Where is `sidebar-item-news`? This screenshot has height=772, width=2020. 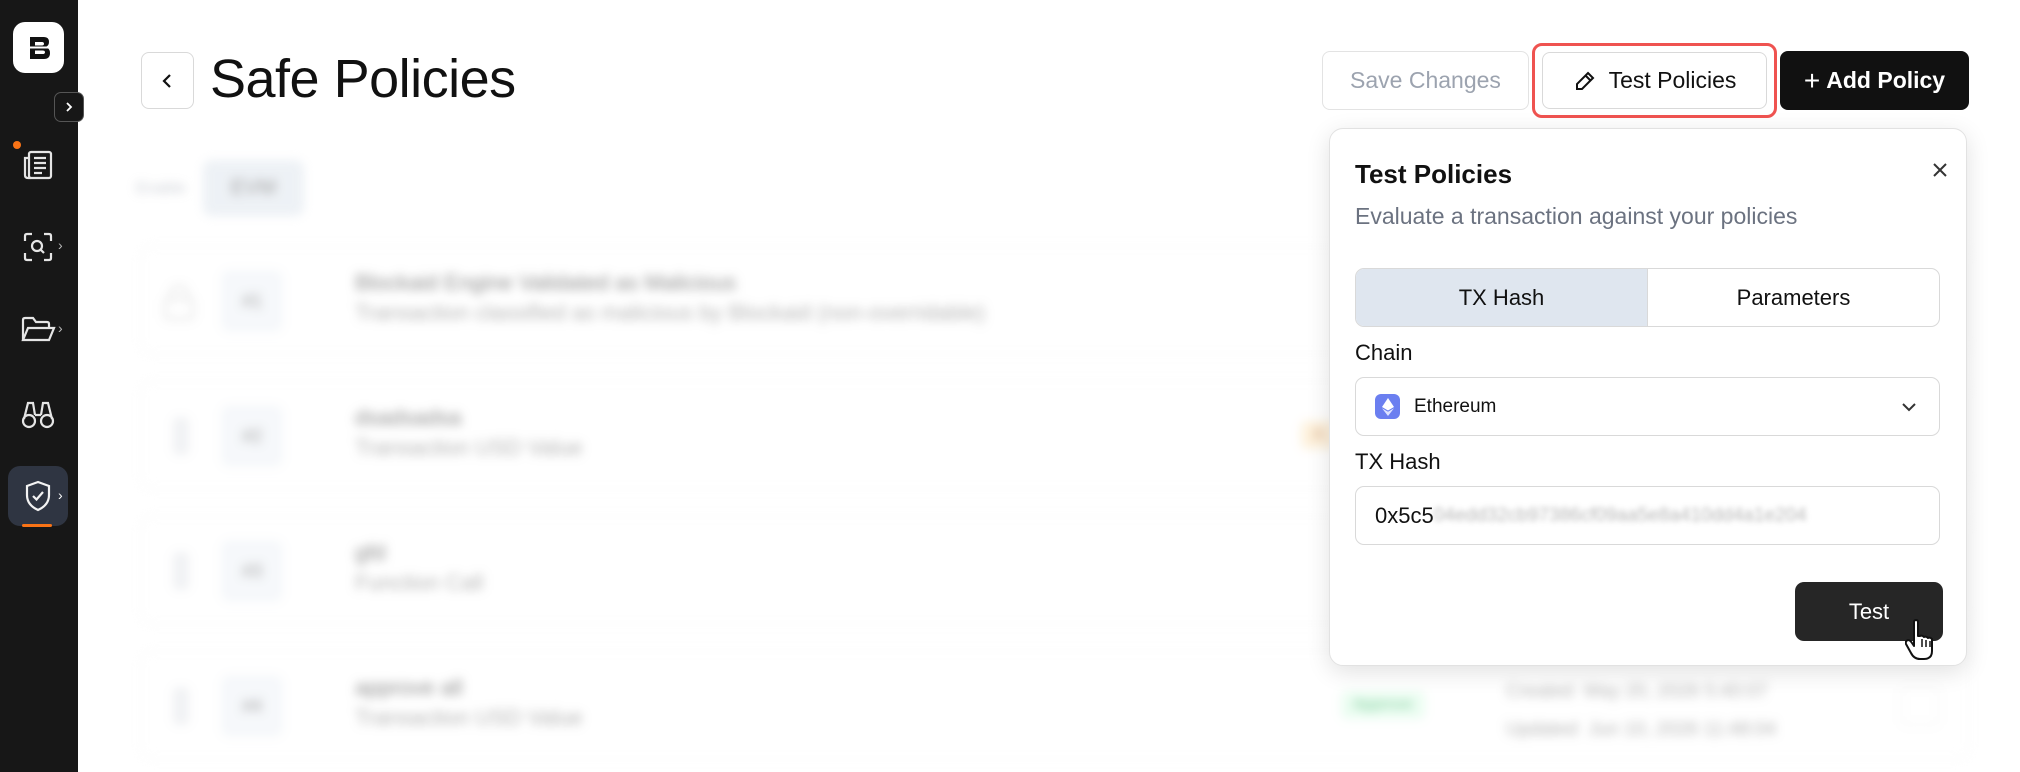 sidebar-item-news is located at coordinates (38, 165).